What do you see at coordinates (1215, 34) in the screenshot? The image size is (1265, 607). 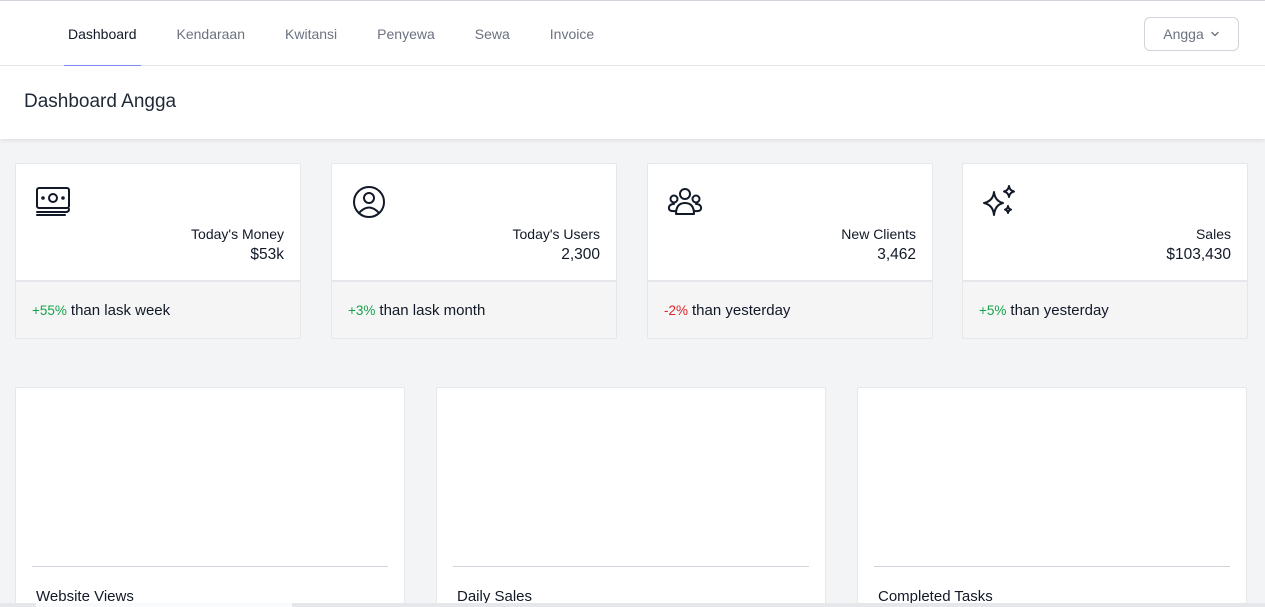 I see `chevron-down-icon` at bounding box center [1215, 34].